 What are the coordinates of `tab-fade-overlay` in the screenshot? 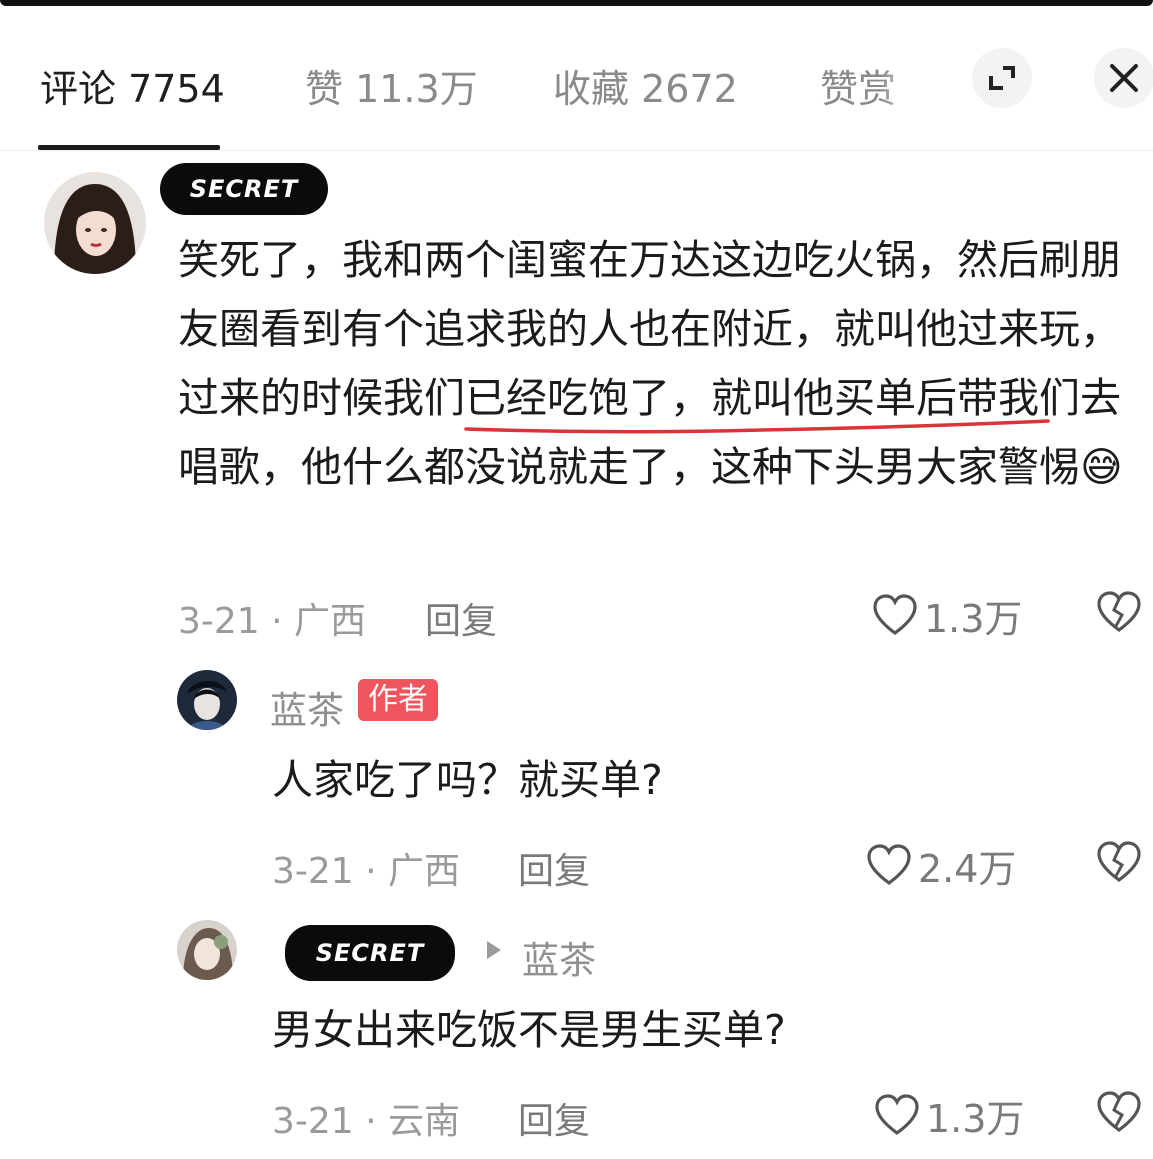 It's located at (915, 80).